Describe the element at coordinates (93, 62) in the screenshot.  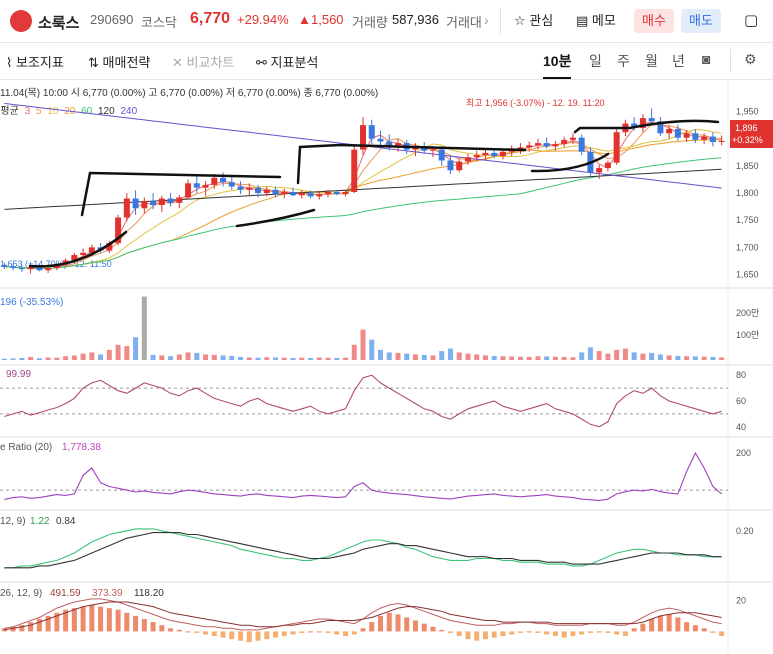
I see `strategy-icon: ⇅` at that location.